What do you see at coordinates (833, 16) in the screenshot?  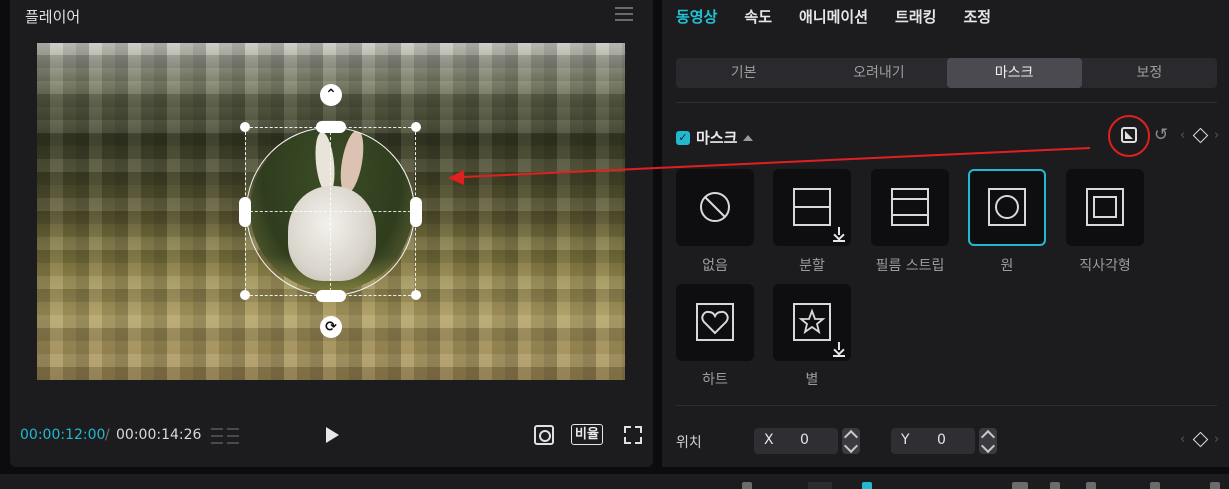 I see `tab-animation: 애니메이션` at bounding box center [833, 16].